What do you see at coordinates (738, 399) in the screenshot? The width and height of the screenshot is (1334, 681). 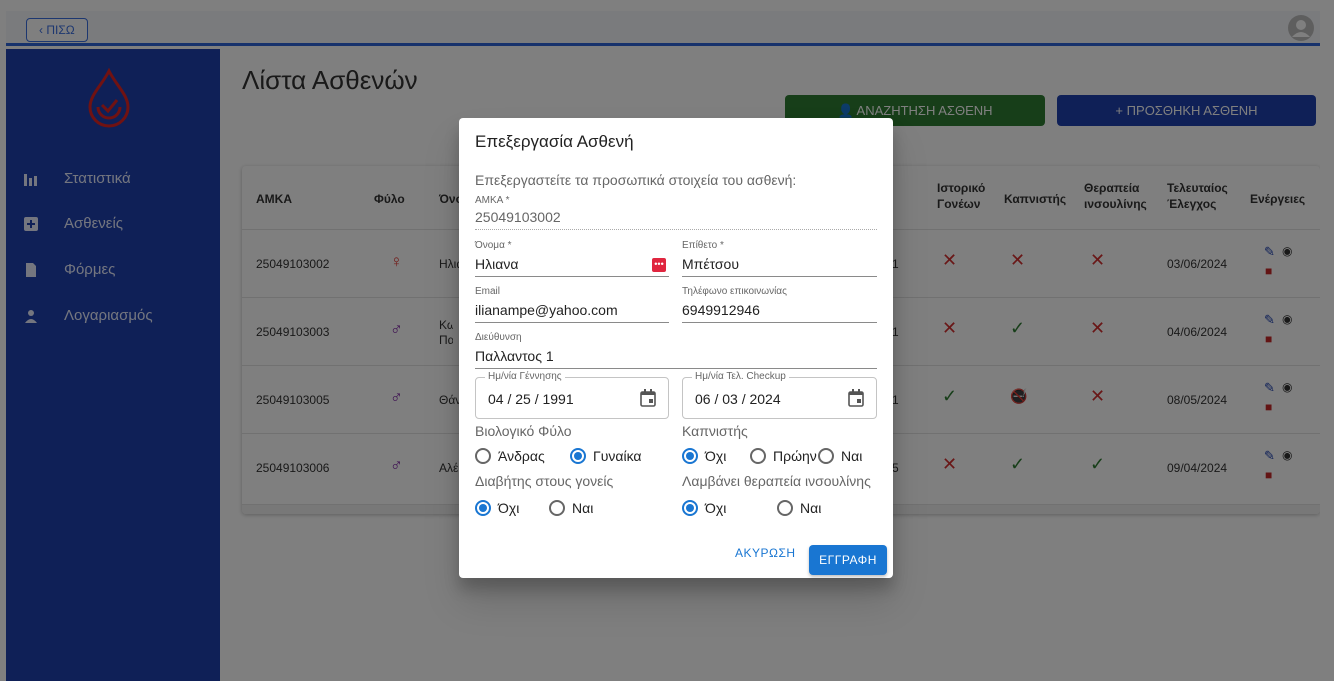 I see `checkup-date-value: 06 / 03 / 2024` at bounding box center [738, 399].